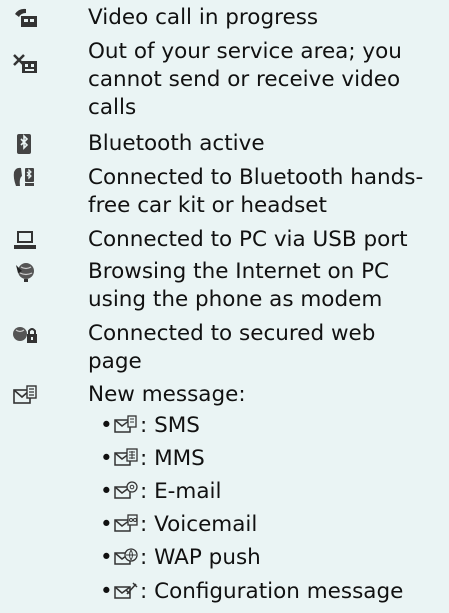 Image resolution: width=449 pixels, height=613 pixels. What do you see at coordinates (126, 425) in the screenshot?
I see `sms-icon` at bounding box center [126, 425].